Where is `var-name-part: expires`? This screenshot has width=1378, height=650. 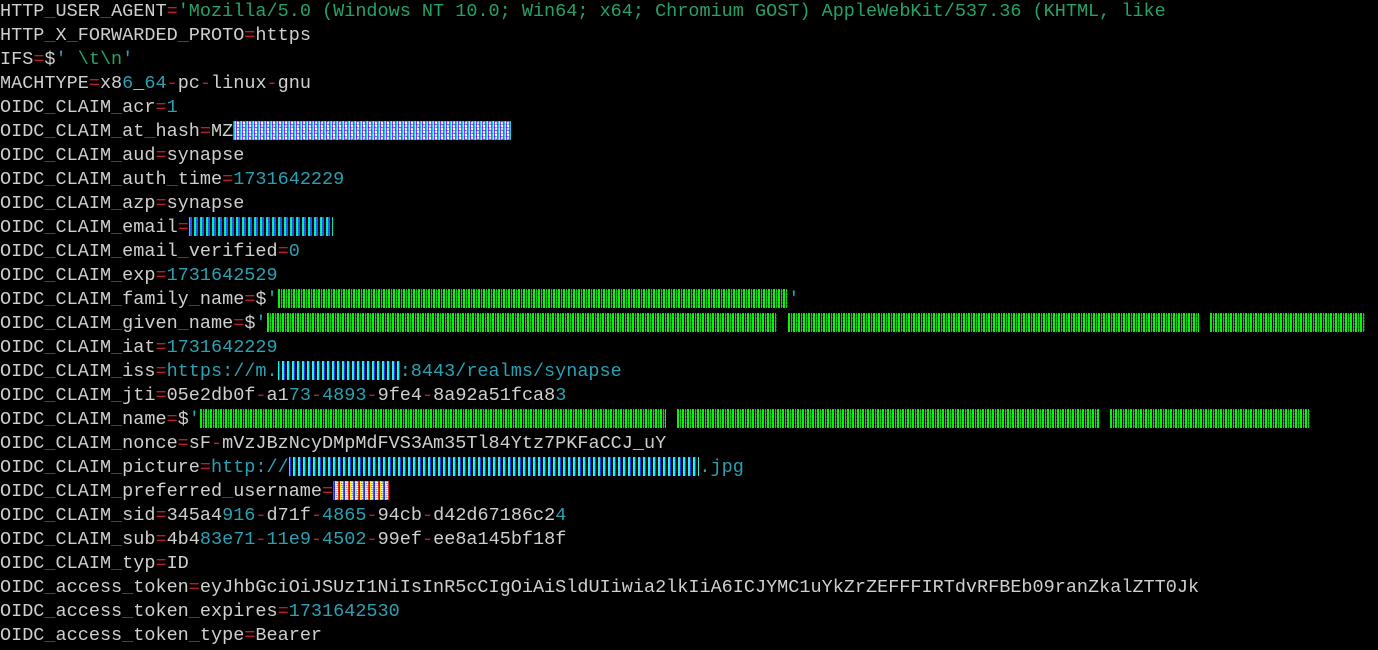 var-name-part: expires is located at coordinates (238, 611).